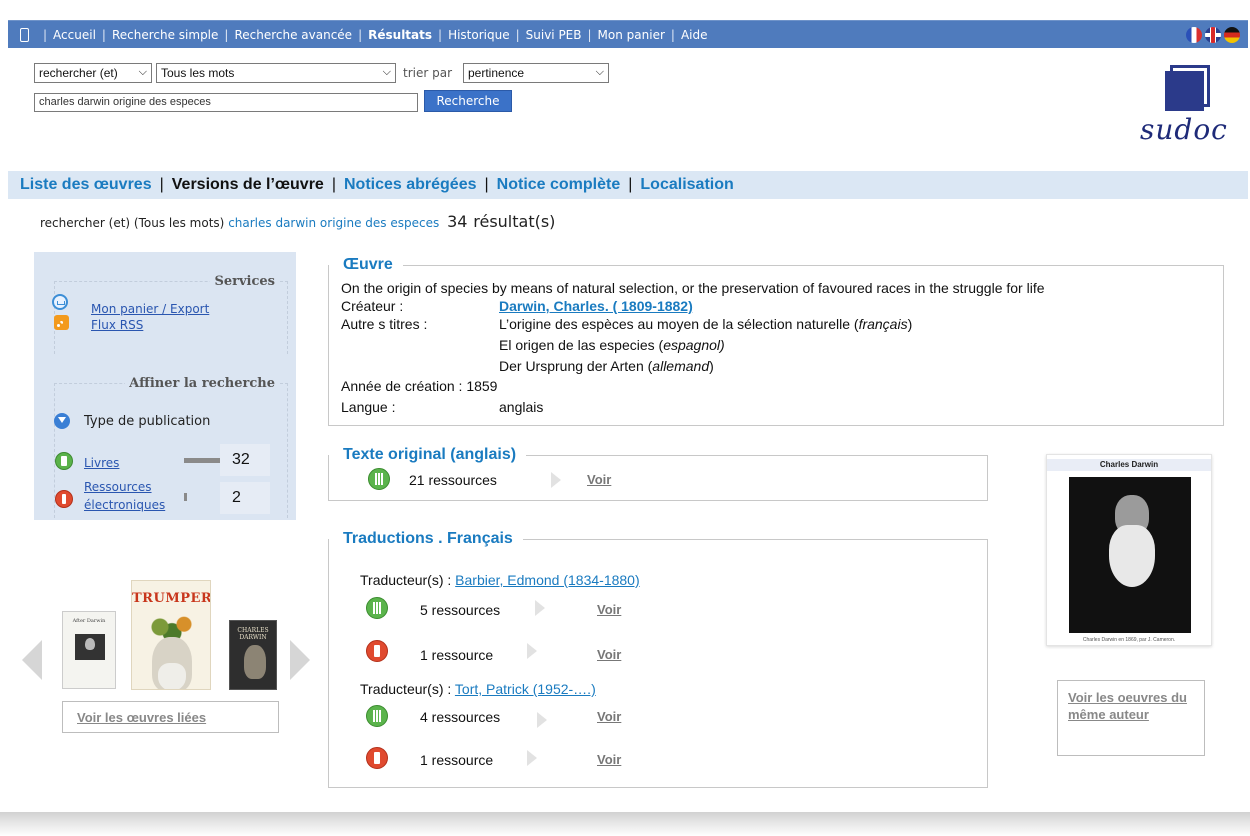 This screenshot has height=836, width=1250. I want to click on book-icon, so click(64, 461).